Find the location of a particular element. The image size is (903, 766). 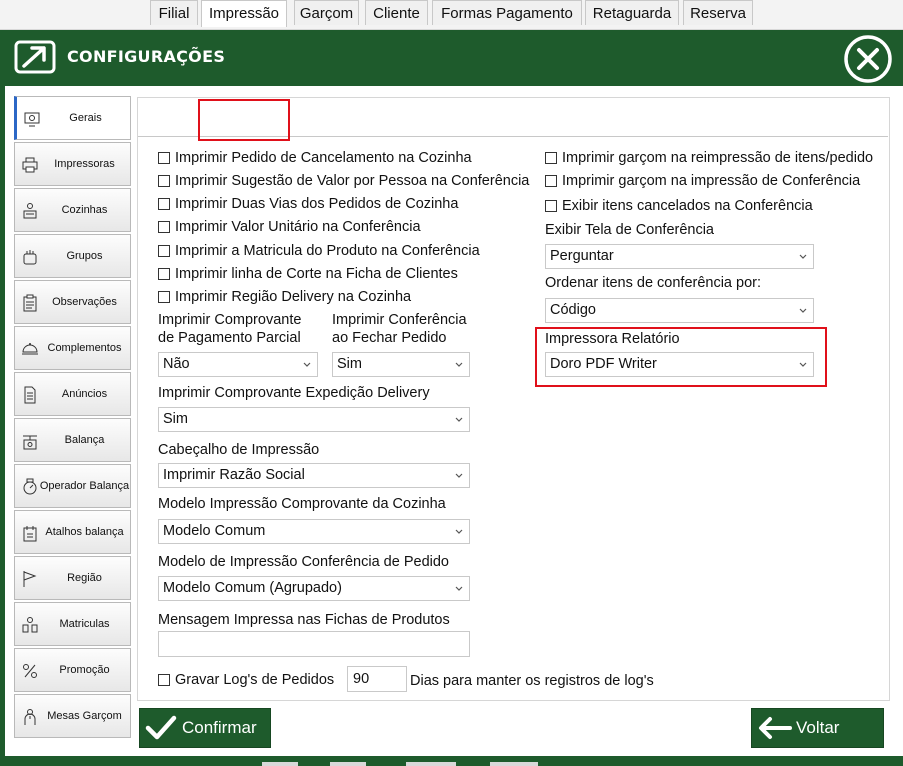

select-value: Sim is located at coordinates (175, 419).